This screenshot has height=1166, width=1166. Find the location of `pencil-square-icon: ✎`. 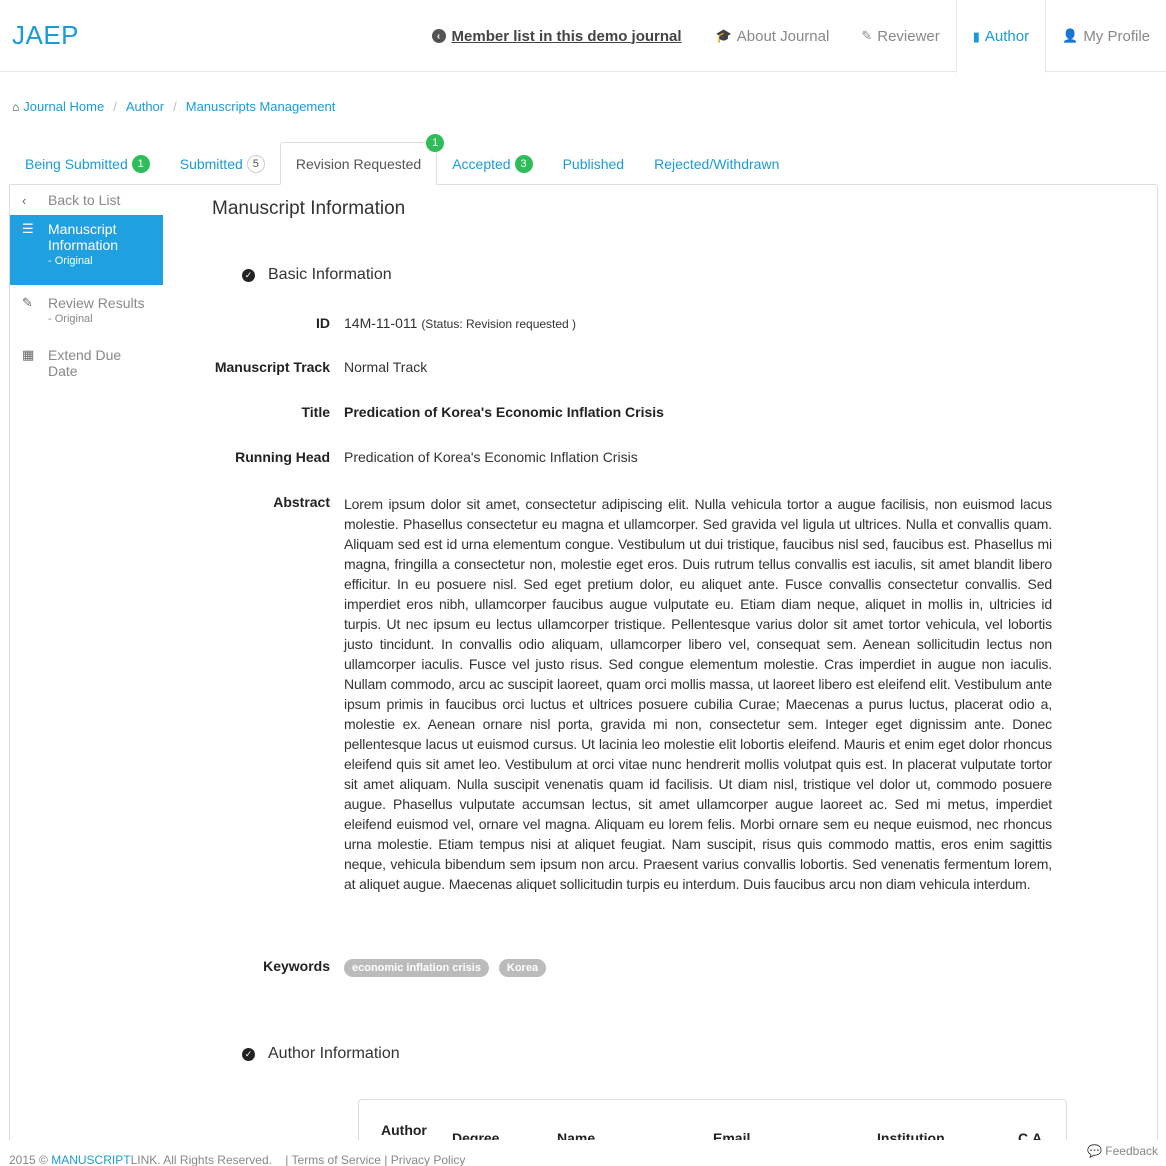

pencil-square-icon: ✎ is located at coordinates (867, 35).